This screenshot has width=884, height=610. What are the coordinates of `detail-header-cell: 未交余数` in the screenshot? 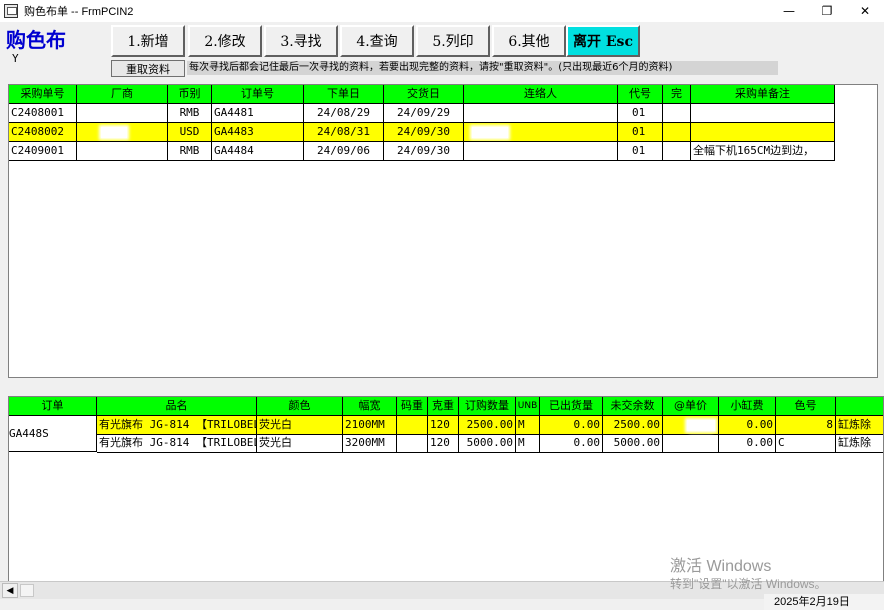 It's located at (633, 406).